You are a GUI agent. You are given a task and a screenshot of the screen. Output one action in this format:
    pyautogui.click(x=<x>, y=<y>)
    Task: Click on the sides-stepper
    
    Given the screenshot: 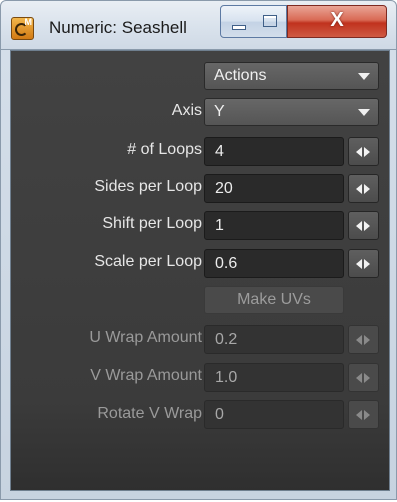 What is the action you would take?
    pyautogui.click(x=363, y=188)
    